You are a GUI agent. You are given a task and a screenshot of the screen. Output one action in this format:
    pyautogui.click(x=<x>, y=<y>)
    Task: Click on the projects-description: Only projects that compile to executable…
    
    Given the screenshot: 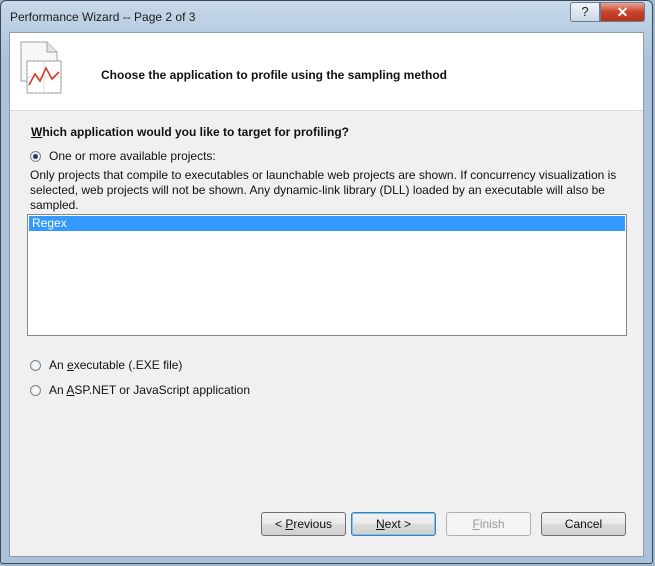 What is the action you would take?
    pyautogui.click(x=323, y=190)
    